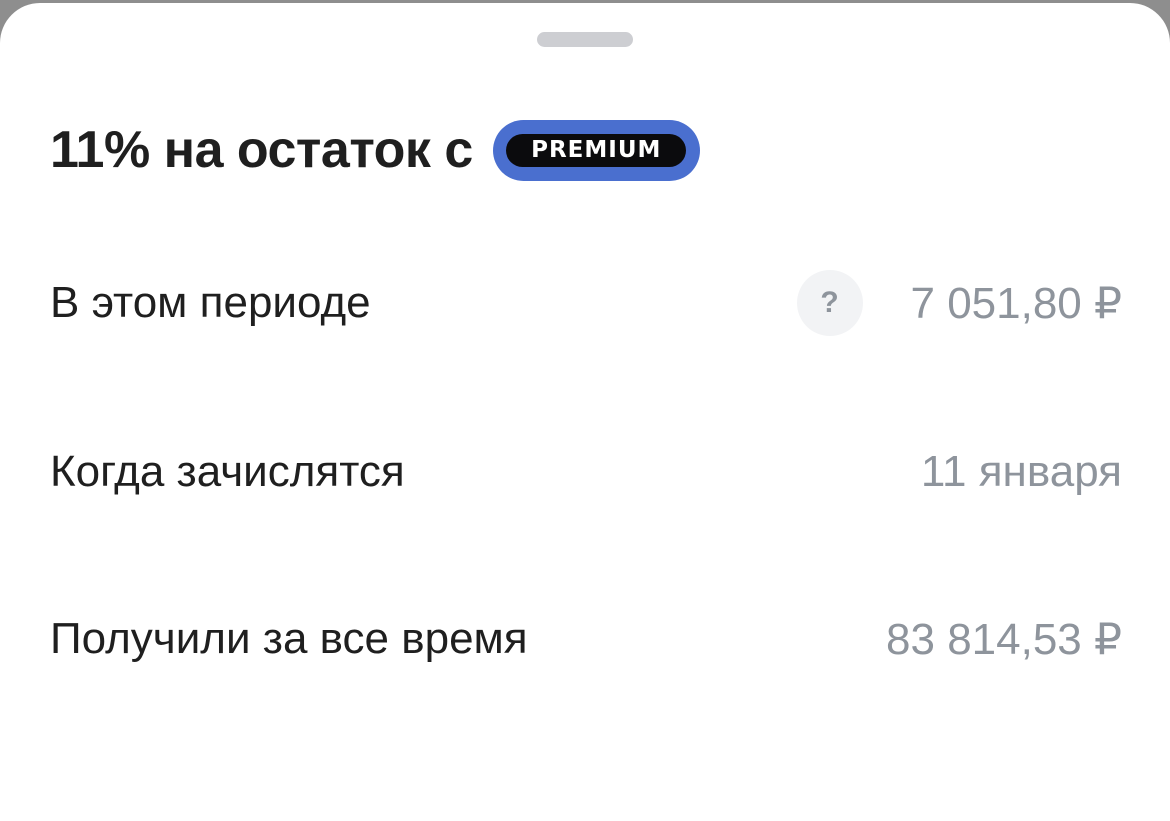 The image size is (1170, 821). Describe the element at coordinates (585, 39) in the screenshot. I see `sheet-grabber-handle` at that location.